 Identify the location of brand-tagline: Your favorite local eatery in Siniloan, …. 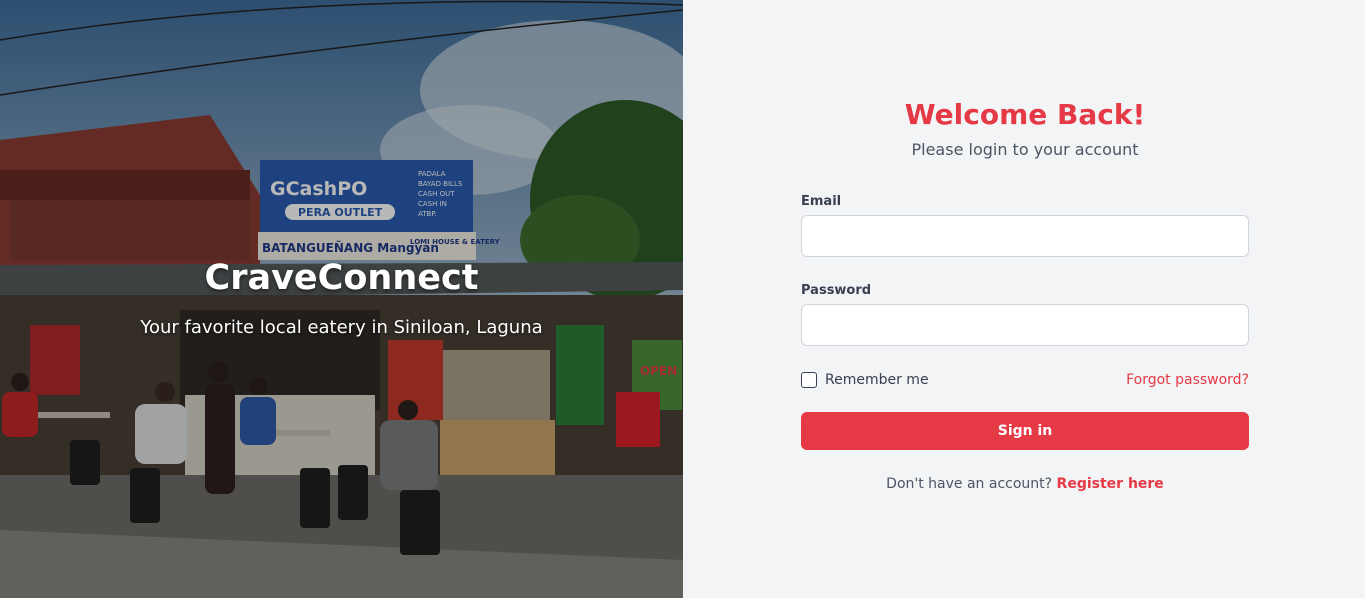
(341, 327).